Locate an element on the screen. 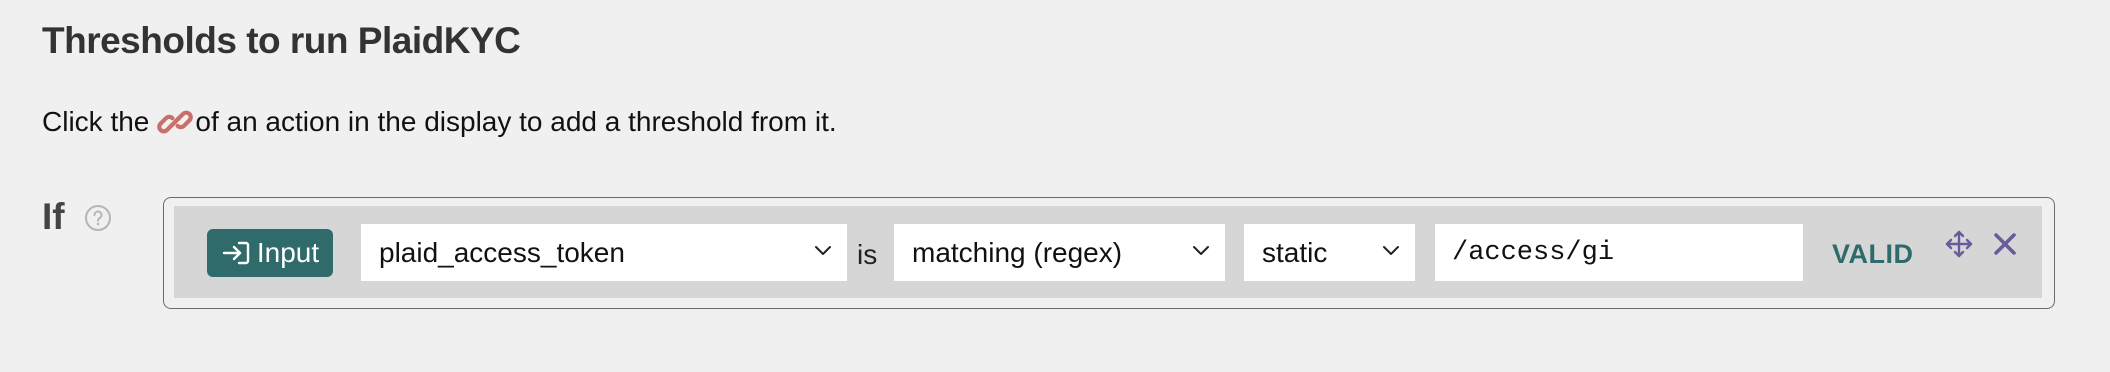  input-source-button: Input is located at coordinates (270, 253).